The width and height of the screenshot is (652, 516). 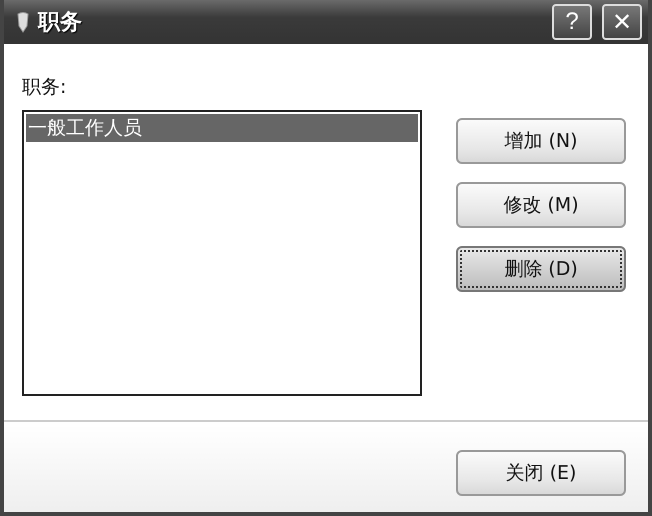 I want to click on action-button: 修改 (M), so click(x=541, y=205).